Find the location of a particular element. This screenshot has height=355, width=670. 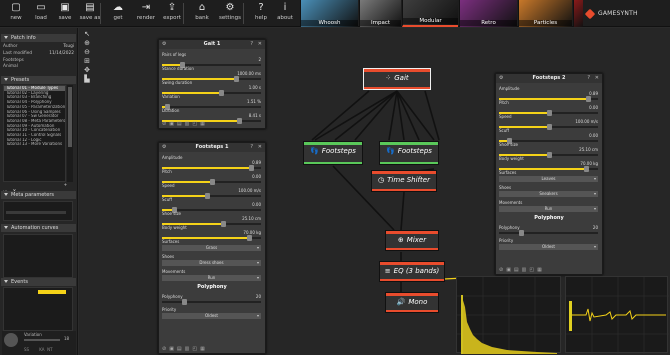

model-tab-particles: Particles is located at coordinates (545, 13).